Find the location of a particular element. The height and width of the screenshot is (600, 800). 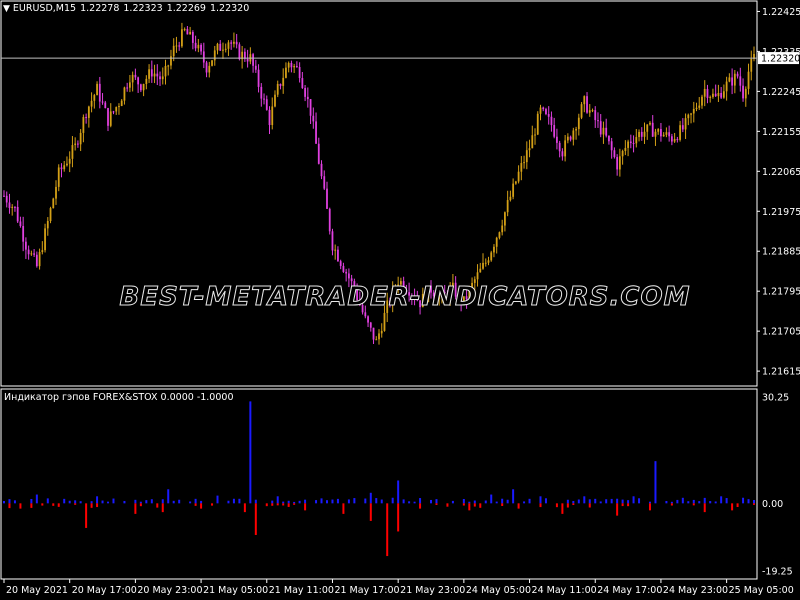

price-tick-label: 1.22155 is located at coordinates (781, 132).